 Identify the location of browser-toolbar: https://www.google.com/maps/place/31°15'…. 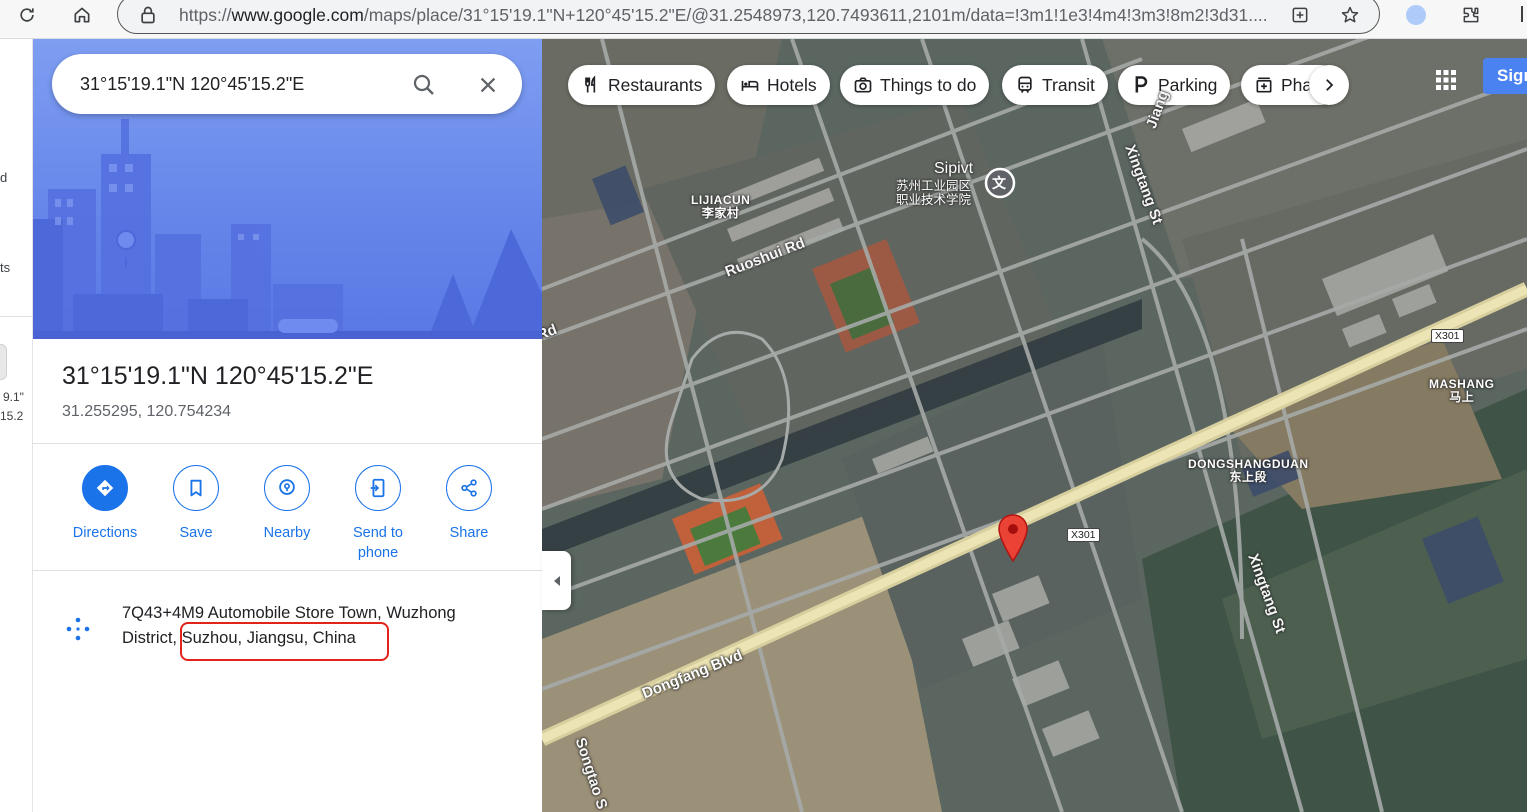
(763, 19).